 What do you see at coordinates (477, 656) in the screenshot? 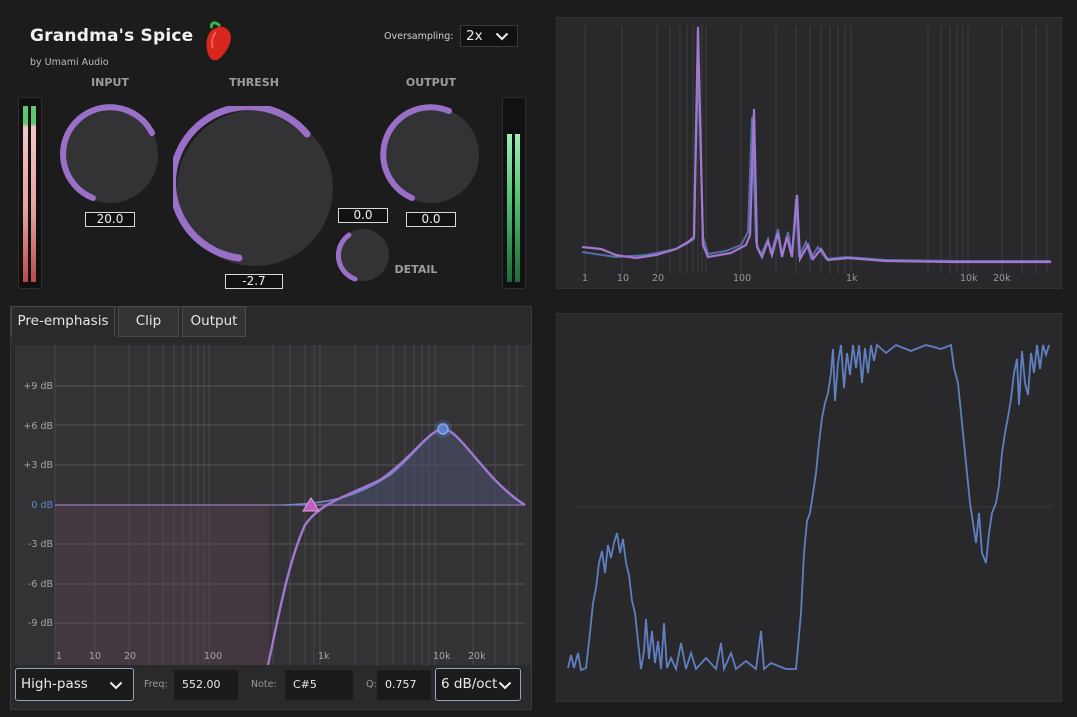
I see `eq-freq-label-20k: 20k` at bounding box center [477, 656].